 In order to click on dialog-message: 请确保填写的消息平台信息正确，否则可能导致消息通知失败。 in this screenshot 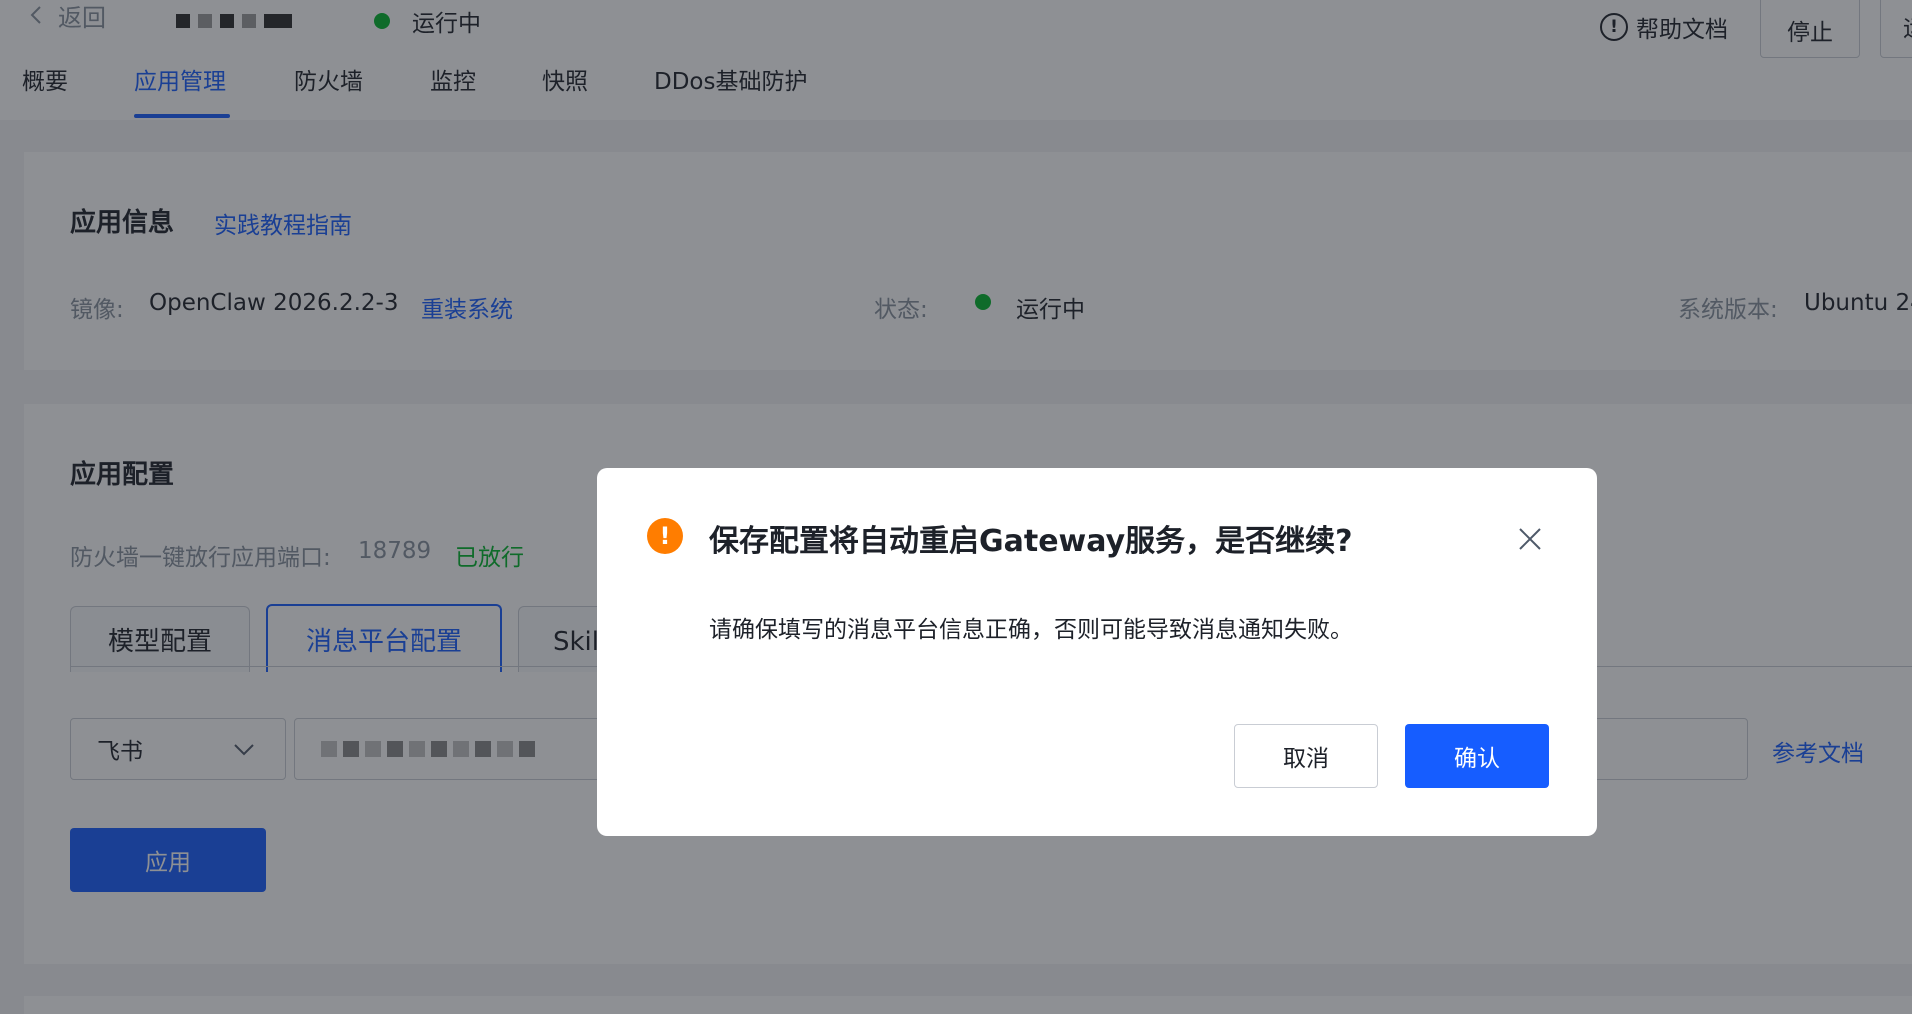, I will do `click(1031, 630)`.